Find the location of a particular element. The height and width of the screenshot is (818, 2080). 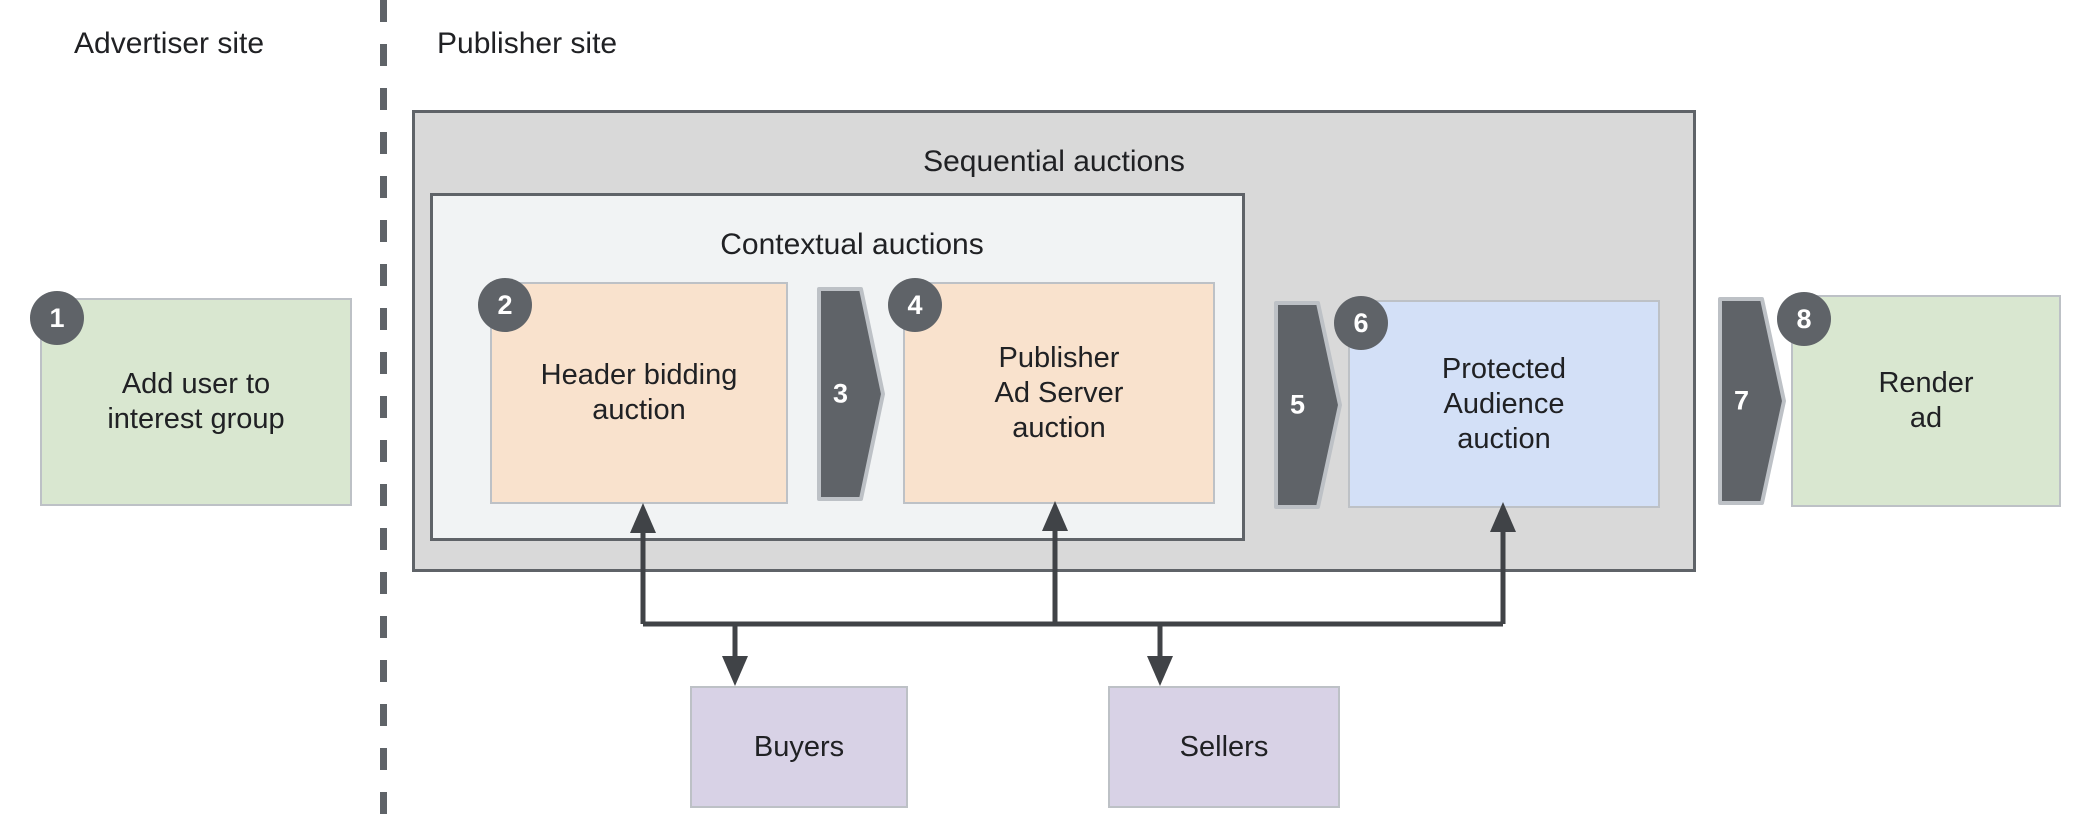

step-arrow-3: 3 is located at coordinates (851, 394).